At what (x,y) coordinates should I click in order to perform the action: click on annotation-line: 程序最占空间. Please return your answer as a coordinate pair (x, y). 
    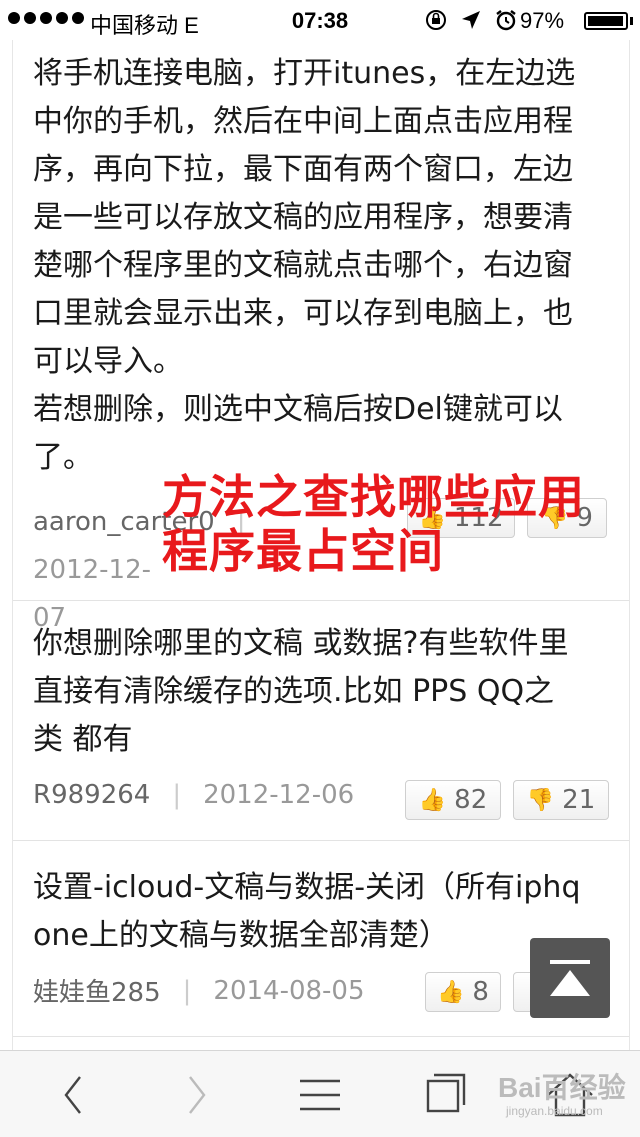
    Looking at the image, I should click on (303, 551).